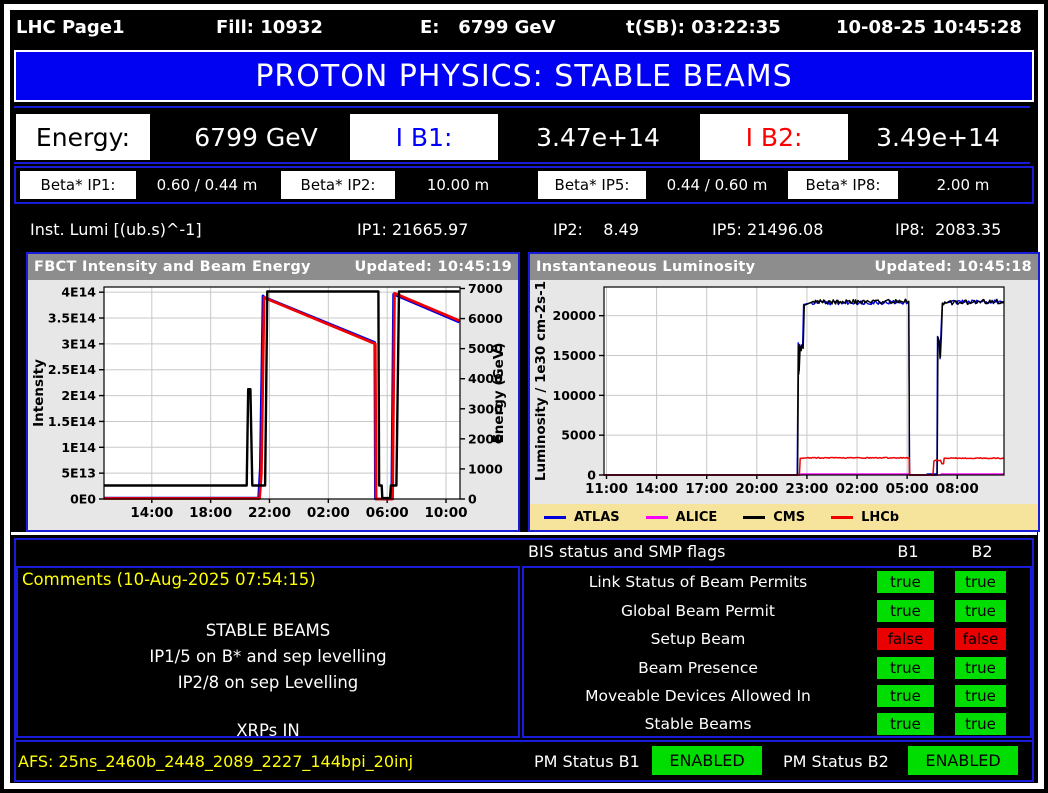 The width and height of the screenshot is (1048, 793). I want to click on fbct-chart-title: FBCT Intensity and Beam Energy, so click(172, 267).